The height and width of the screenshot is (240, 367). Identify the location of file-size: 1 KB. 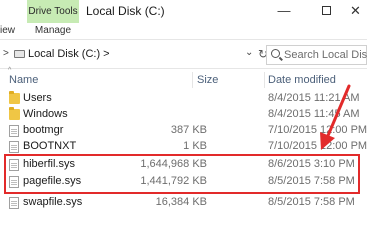
(195, 146).